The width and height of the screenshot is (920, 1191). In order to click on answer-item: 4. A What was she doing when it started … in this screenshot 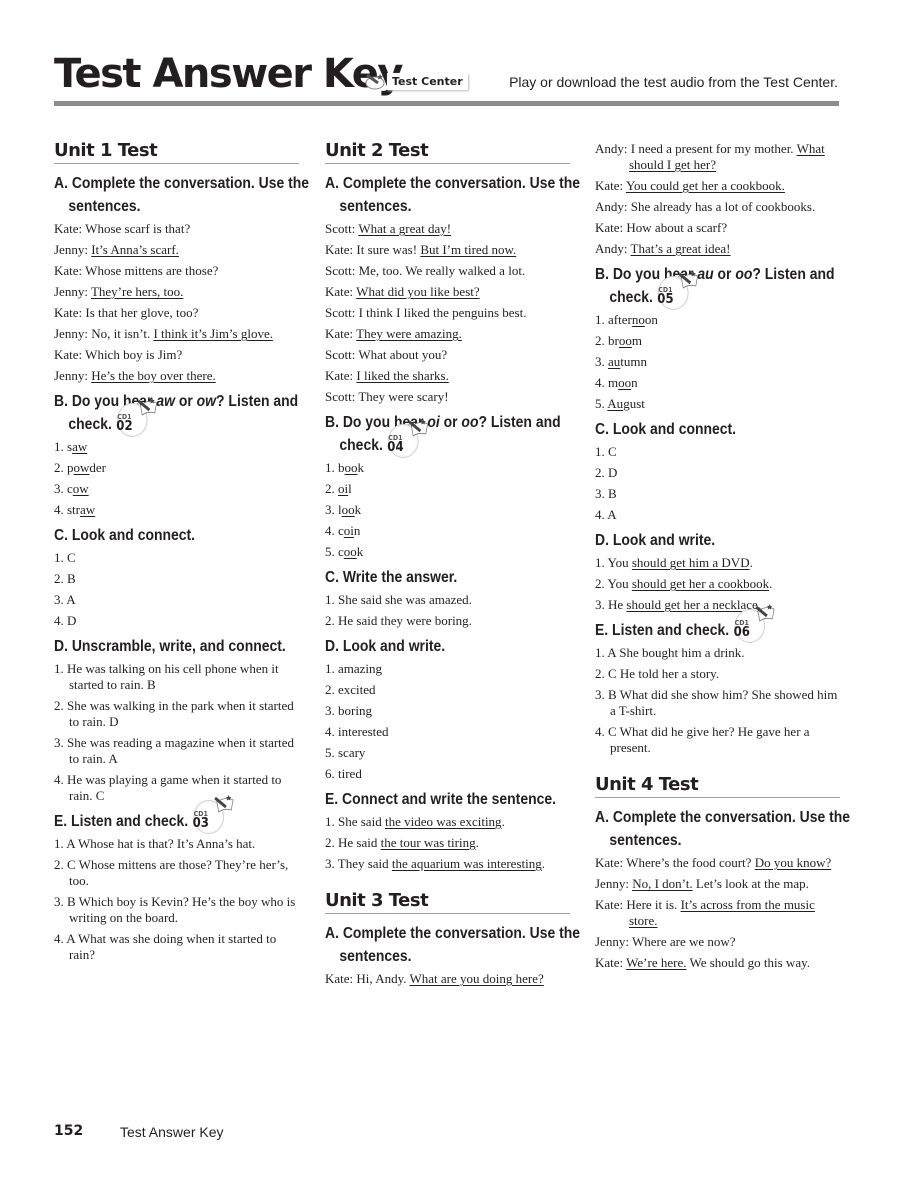, I will do `click(176, 947)`.